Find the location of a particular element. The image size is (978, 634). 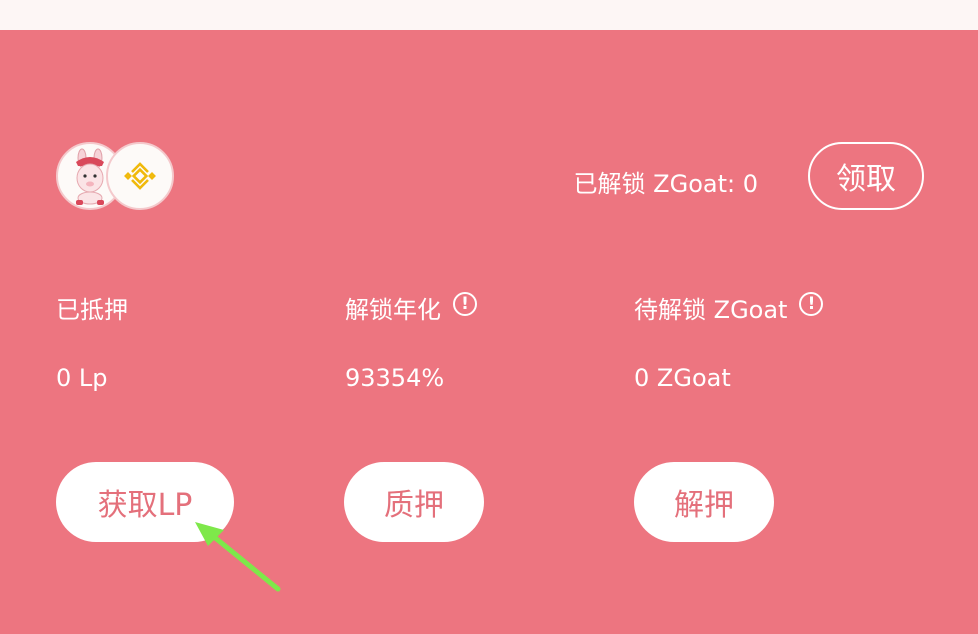

staked-label: 已抵押 is located at coordinates (92, 307).